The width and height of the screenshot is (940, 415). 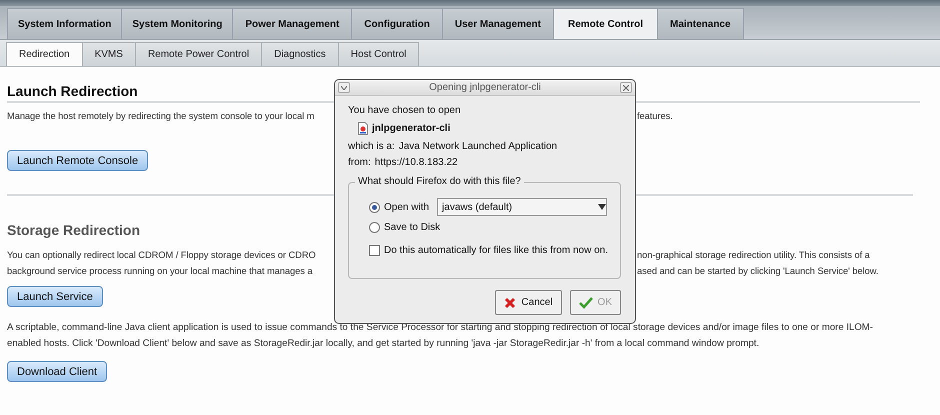 I want to click on option-label: Save to Disk, so click(x=412, y=227).